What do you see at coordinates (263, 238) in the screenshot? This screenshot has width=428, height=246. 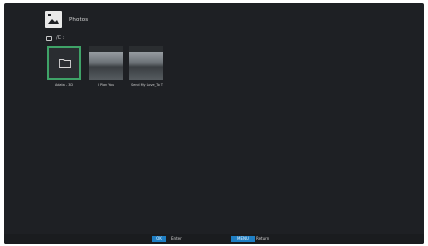 I see `return-hint-label: Return` at bounding box center [263, 238].